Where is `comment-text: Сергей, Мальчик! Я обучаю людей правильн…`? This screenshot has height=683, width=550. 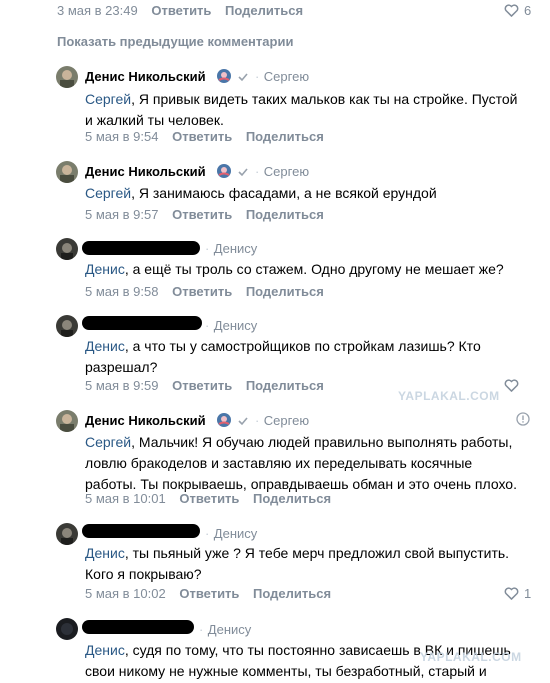
comment-text: Сергей, Мальчик! Я обучаю людей правильн… is located at coordinates (301, 463).